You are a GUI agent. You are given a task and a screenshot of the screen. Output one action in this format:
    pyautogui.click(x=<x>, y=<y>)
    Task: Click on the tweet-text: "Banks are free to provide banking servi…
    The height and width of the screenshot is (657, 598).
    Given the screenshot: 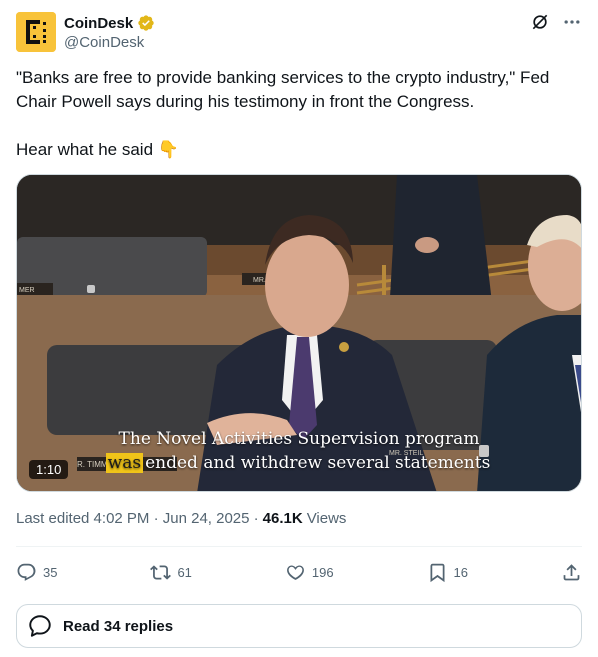 What is the action you would take?
    pyautogui.click(x=299, y=114)
    